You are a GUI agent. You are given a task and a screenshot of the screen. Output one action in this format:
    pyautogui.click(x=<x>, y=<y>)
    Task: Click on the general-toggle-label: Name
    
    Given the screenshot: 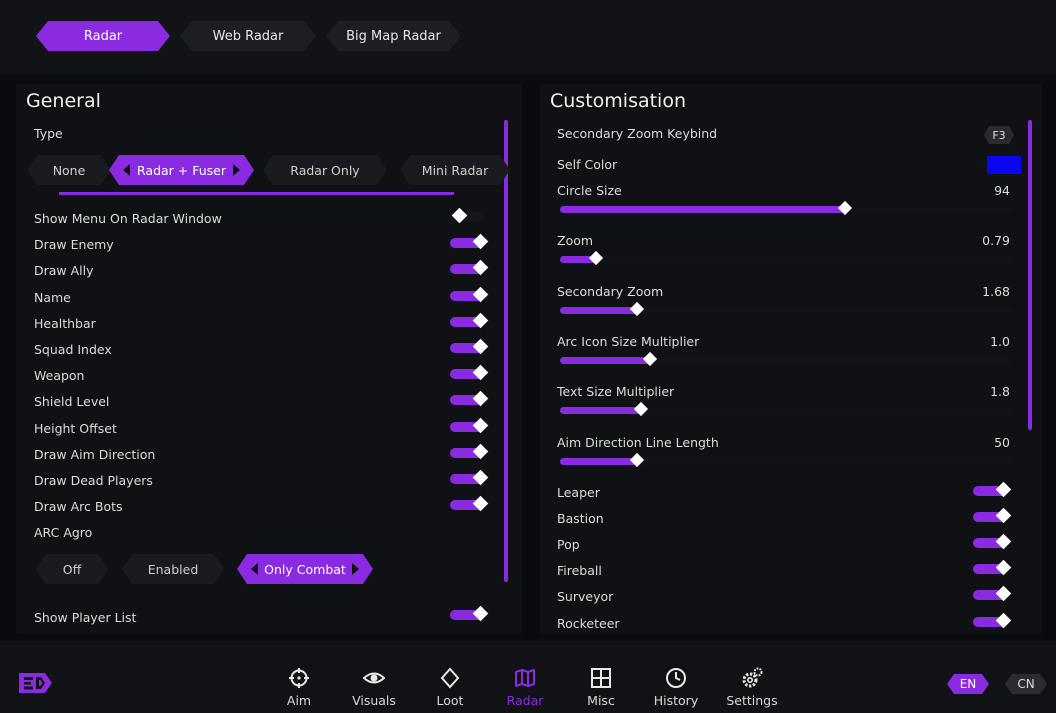 What is the action you would take?
    pyautogui.click(x=52, y=297)
    